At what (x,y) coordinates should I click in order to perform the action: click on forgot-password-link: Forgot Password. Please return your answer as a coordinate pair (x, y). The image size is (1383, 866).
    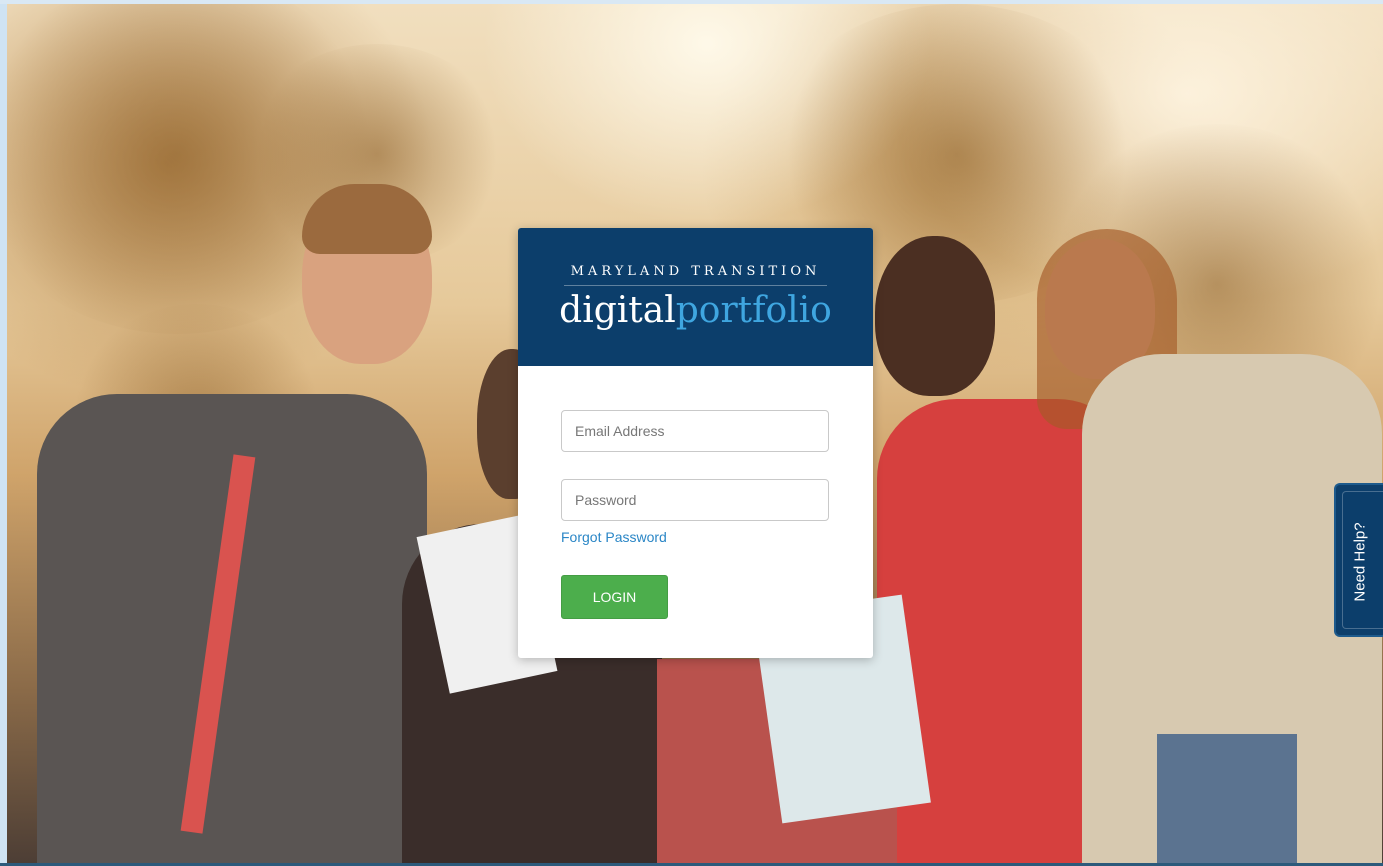
    Looking at the image, I should click on (614, 537).